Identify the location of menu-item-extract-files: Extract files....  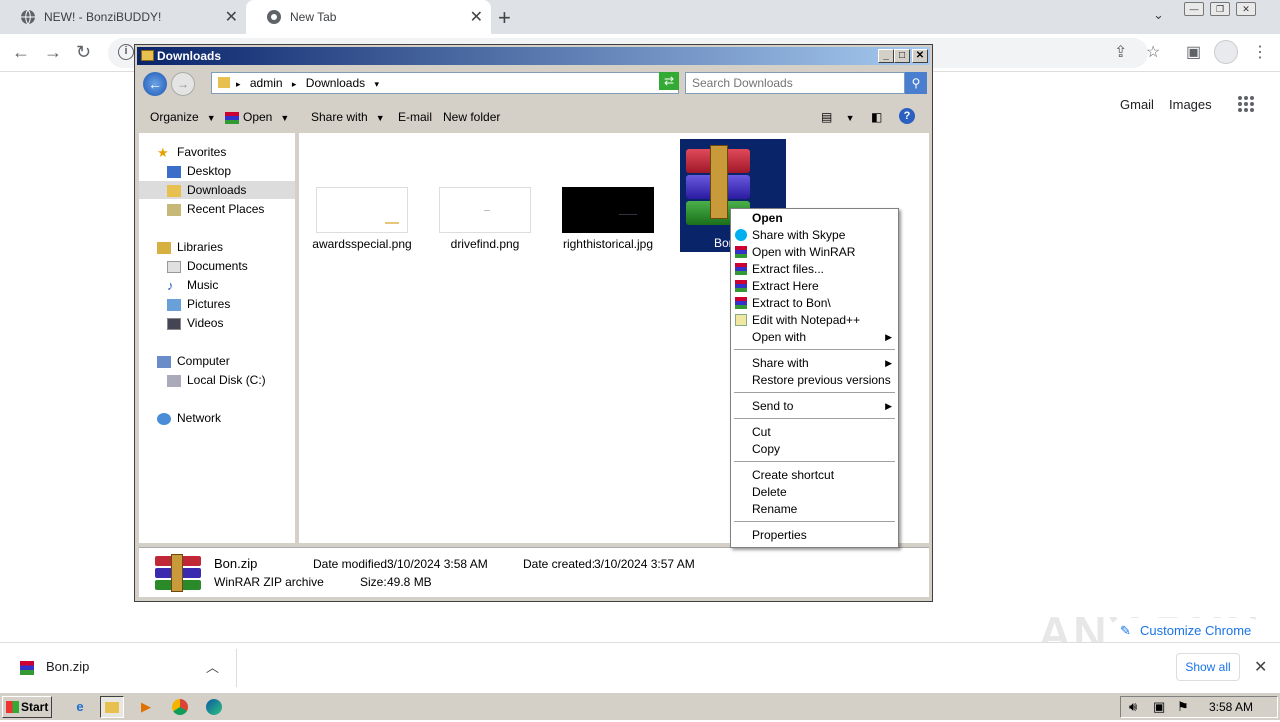
(814, 269).